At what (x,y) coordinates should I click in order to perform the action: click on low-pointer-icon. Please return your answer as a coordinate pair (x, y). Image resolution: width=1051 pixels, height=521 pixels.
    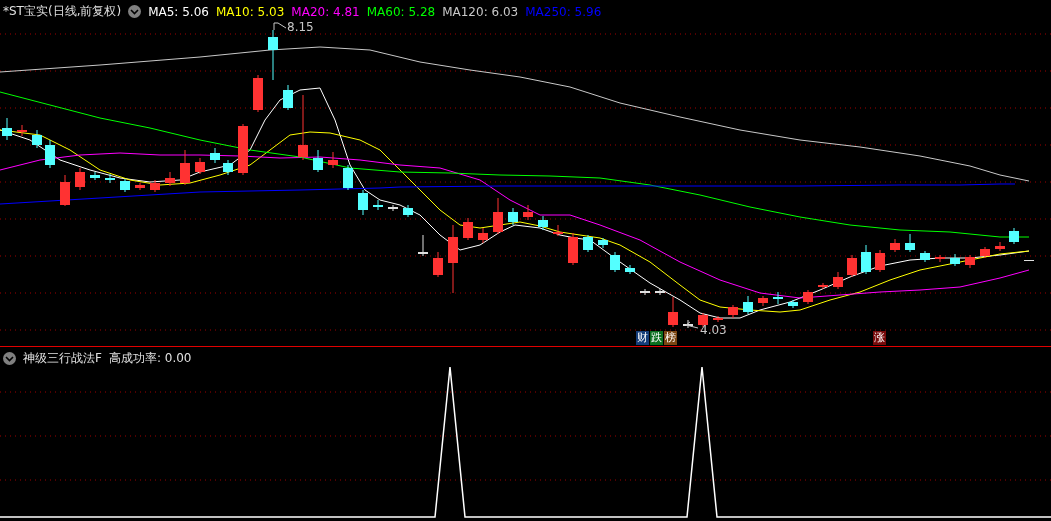
    Looking at the image, I should click on (692, 325).